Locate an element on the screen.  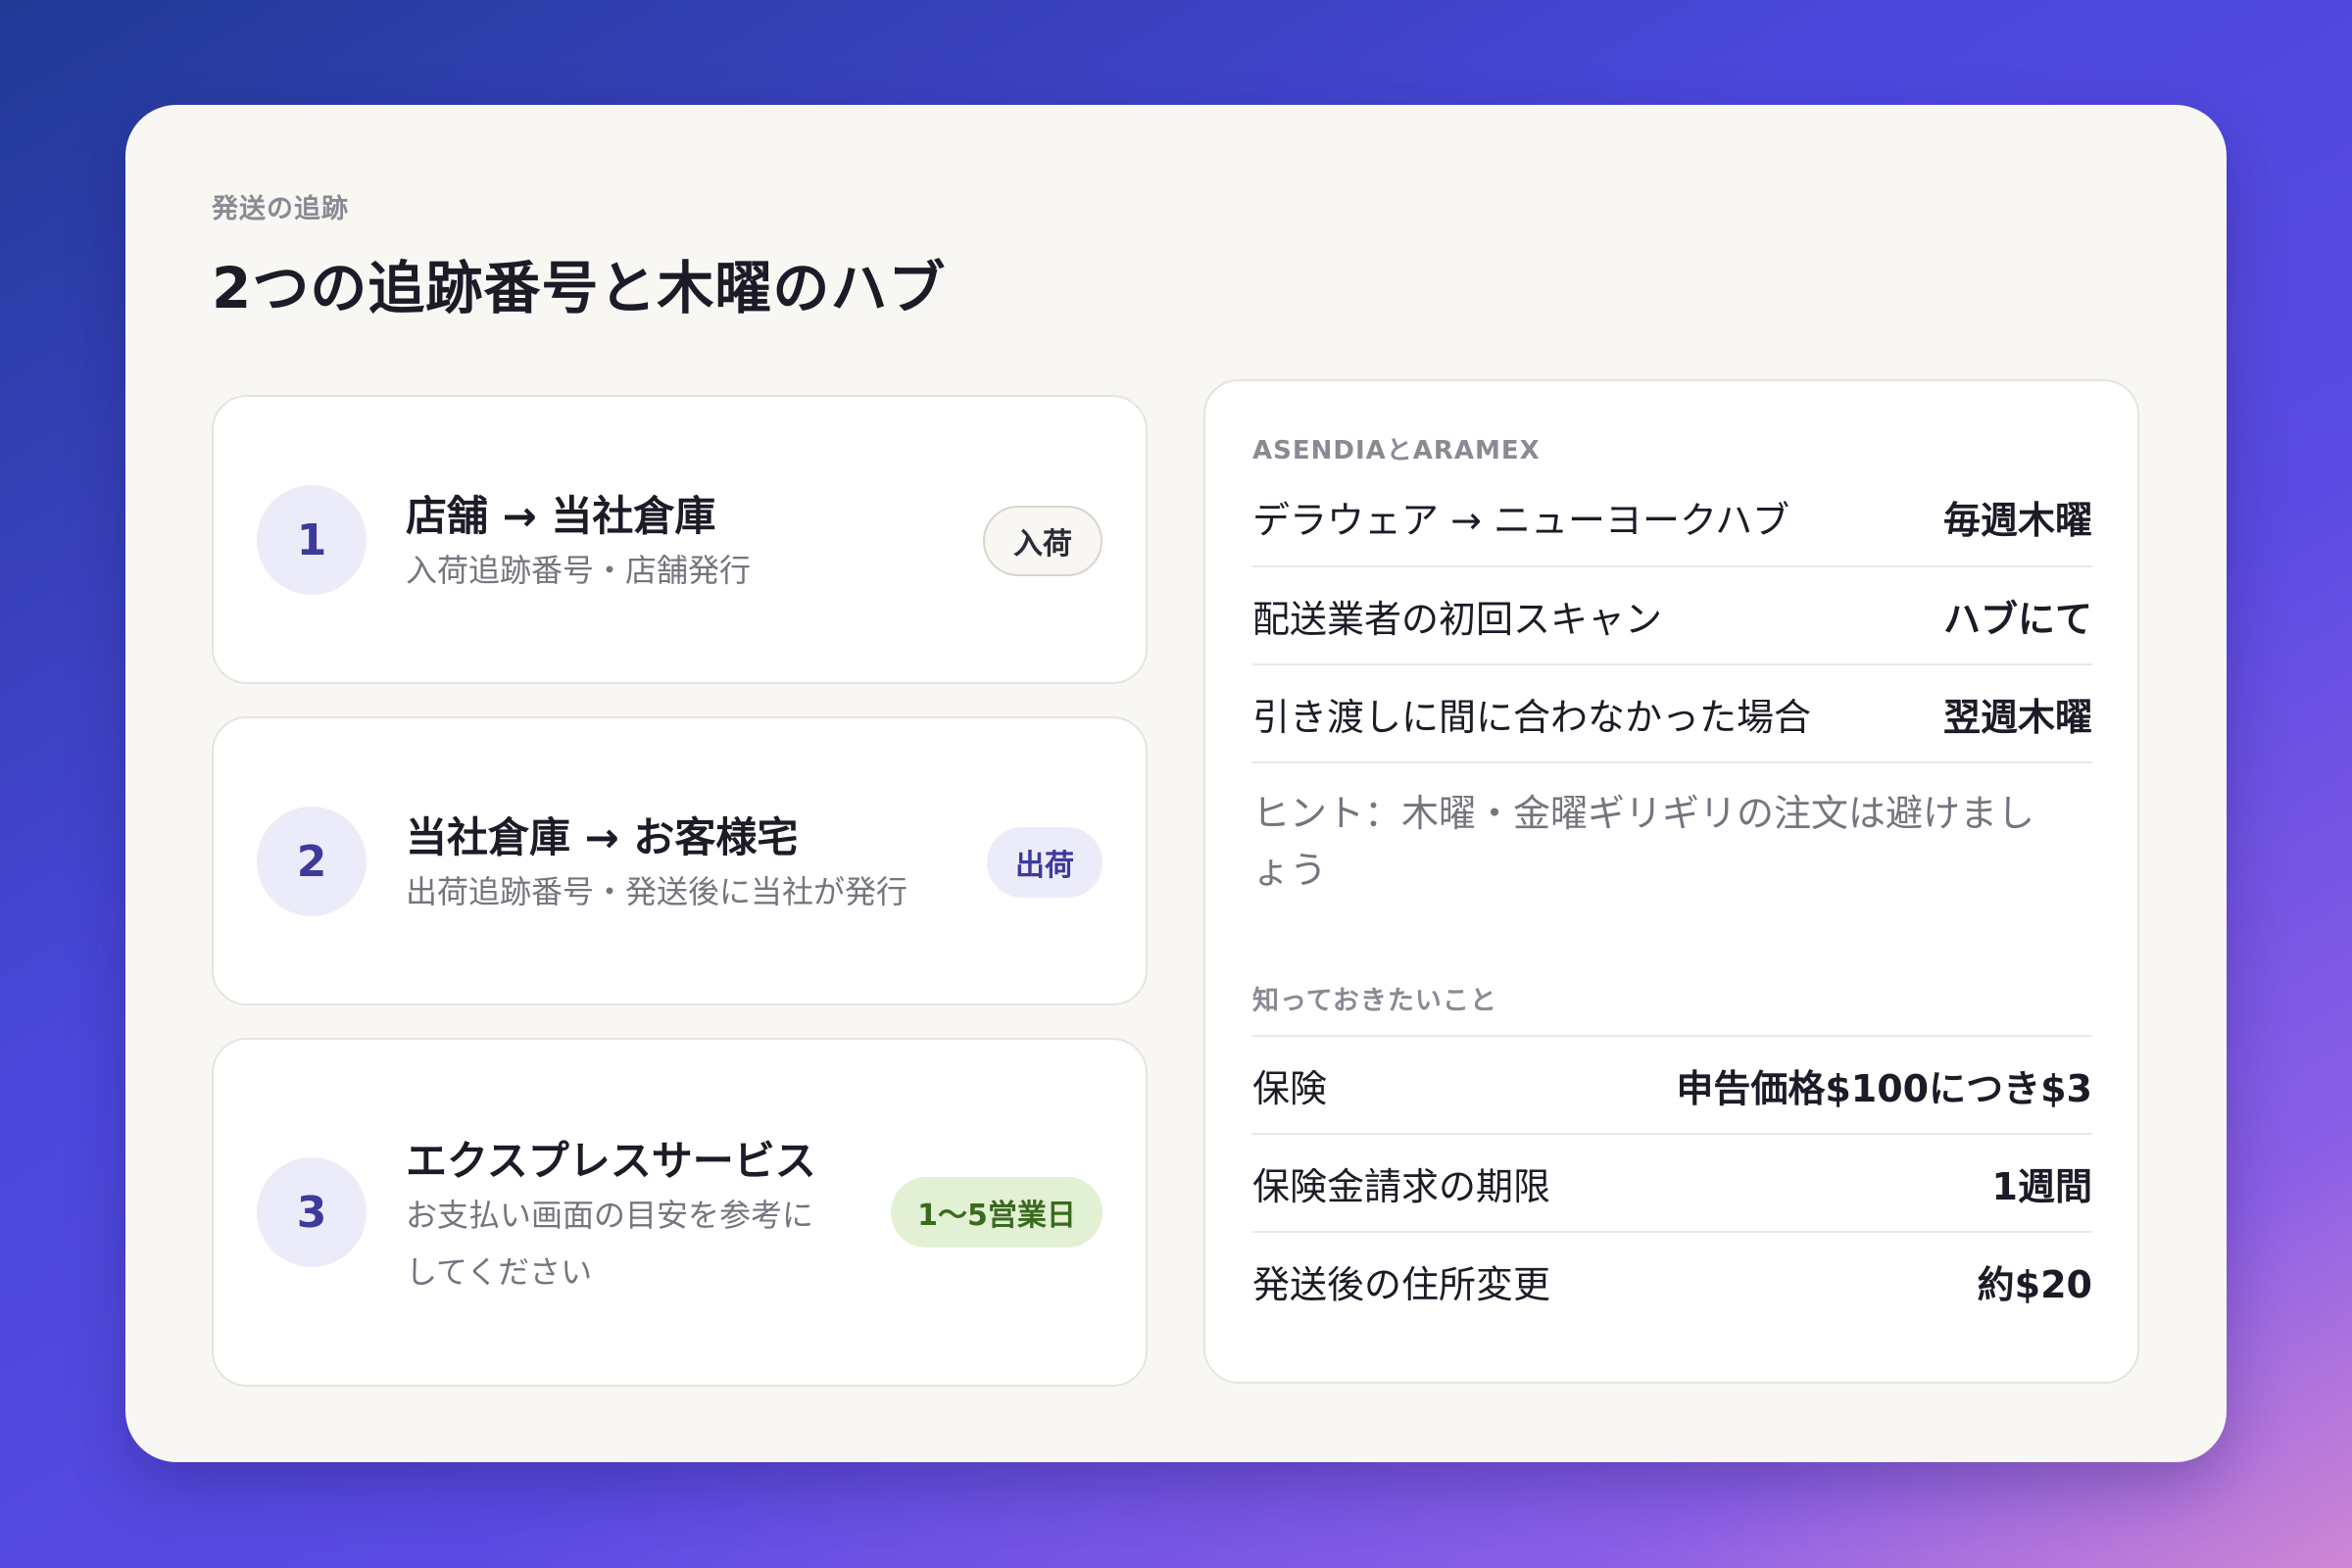
carrier-heading: ASENDIAとARAMEX is located at coordinates (1396, 451).